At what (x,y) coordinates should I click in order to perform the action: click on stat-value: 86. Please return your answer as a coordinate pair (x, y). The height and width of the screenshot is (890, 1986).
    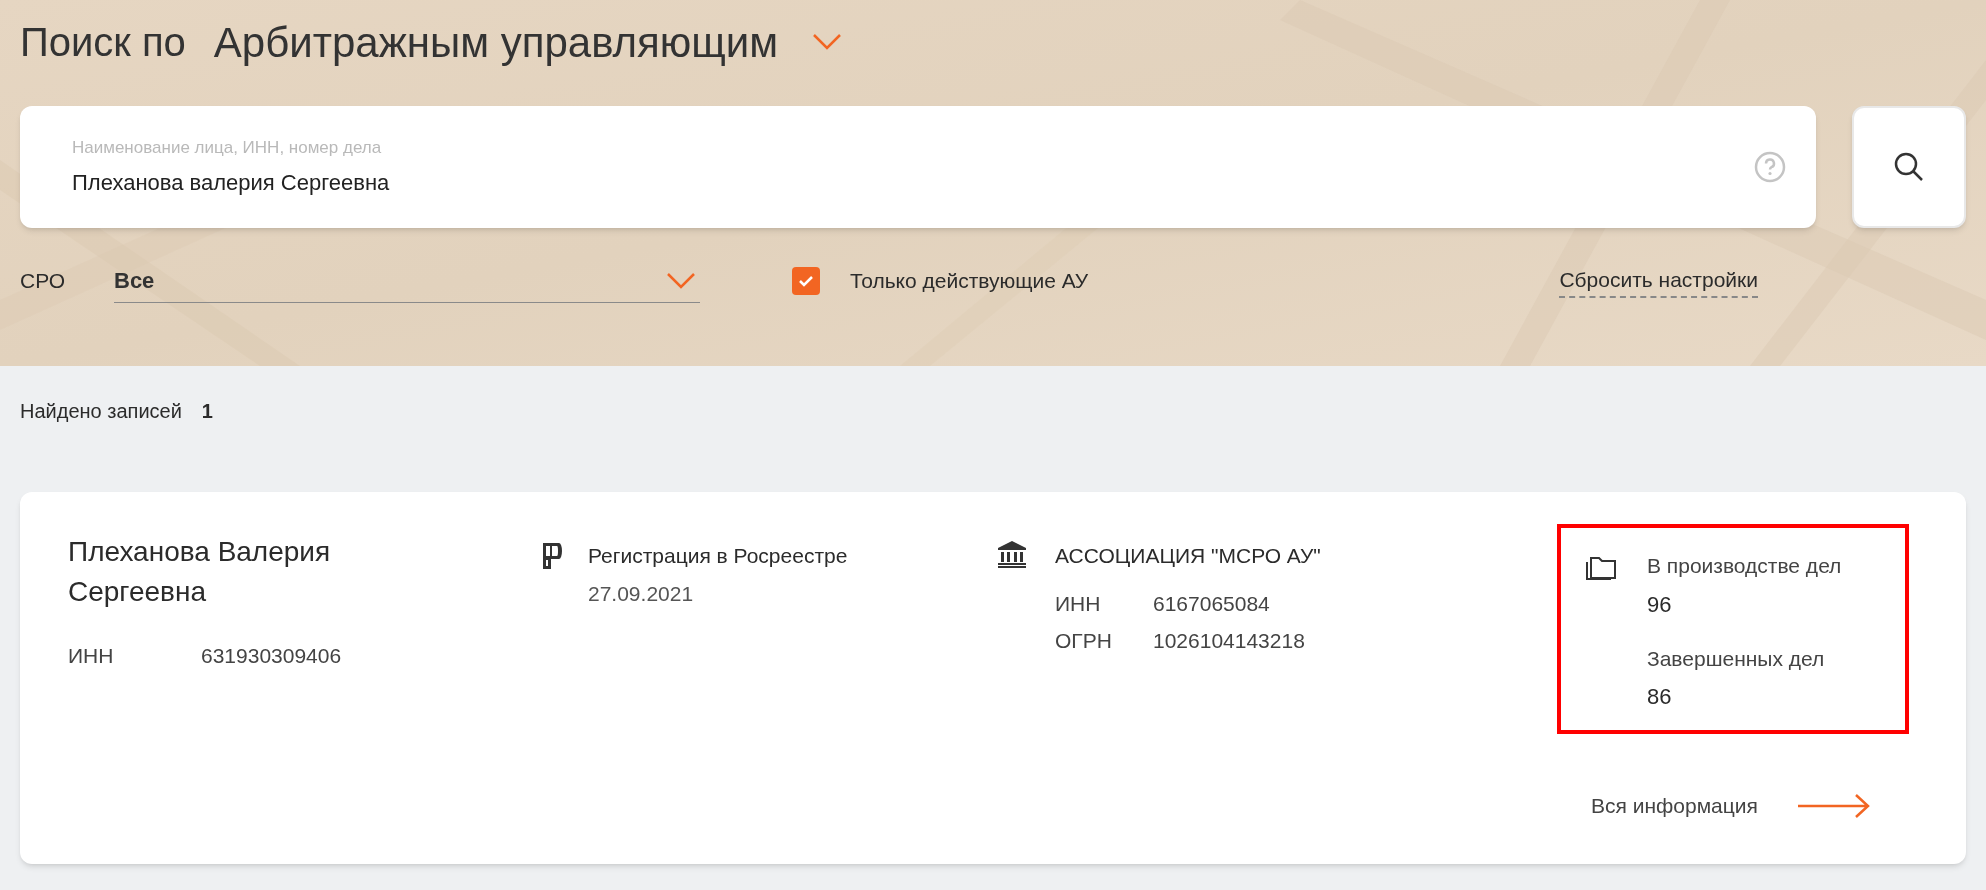
    Looking at the image, I should click on (1660, 697).